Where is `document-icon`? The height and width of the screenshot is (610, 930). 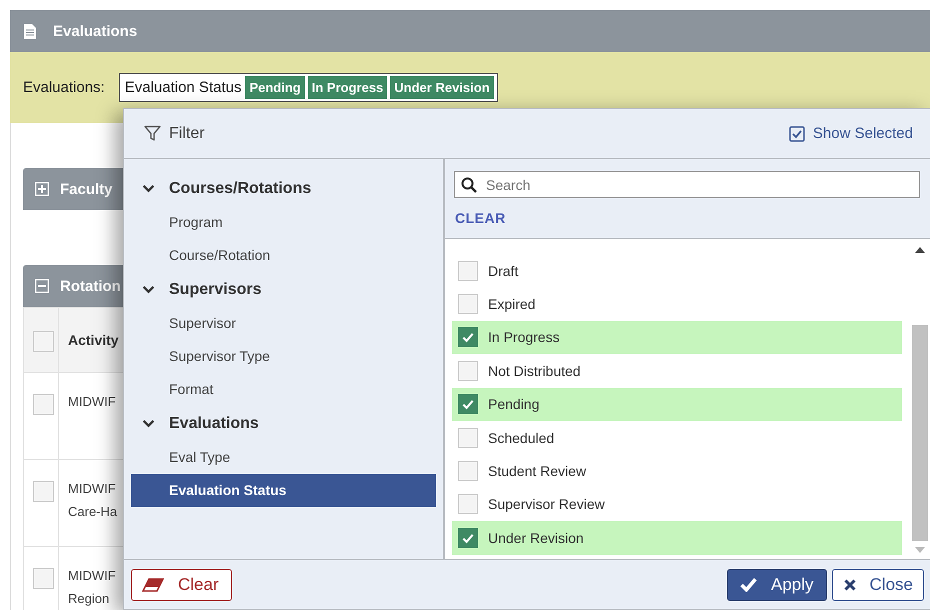
document-icon is located at coordinates (30, 31).